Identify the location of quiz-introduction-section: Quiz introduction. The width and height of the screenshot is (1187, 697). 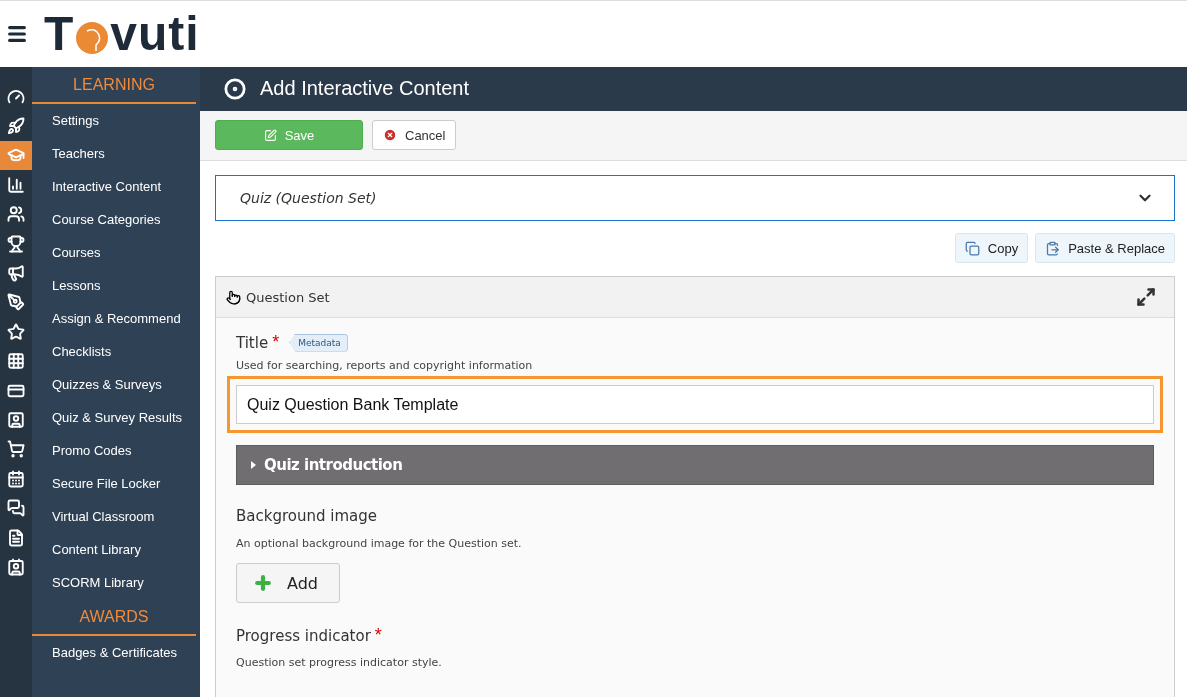
(695, 465).